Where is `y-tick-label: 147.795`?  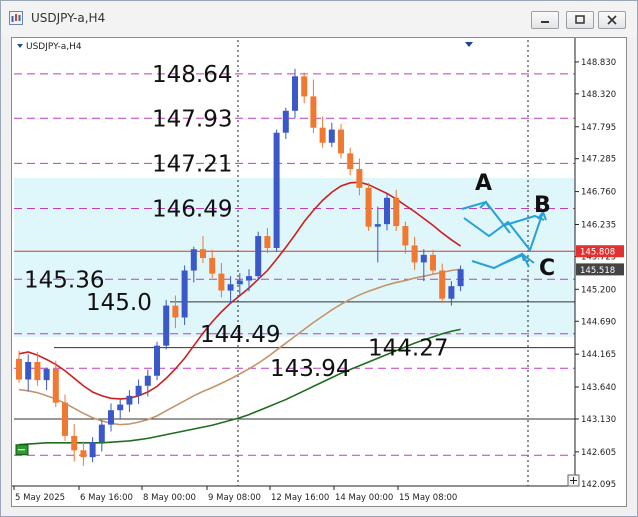
y-tick-label: 147.795 is located at coordinates (598, 128).